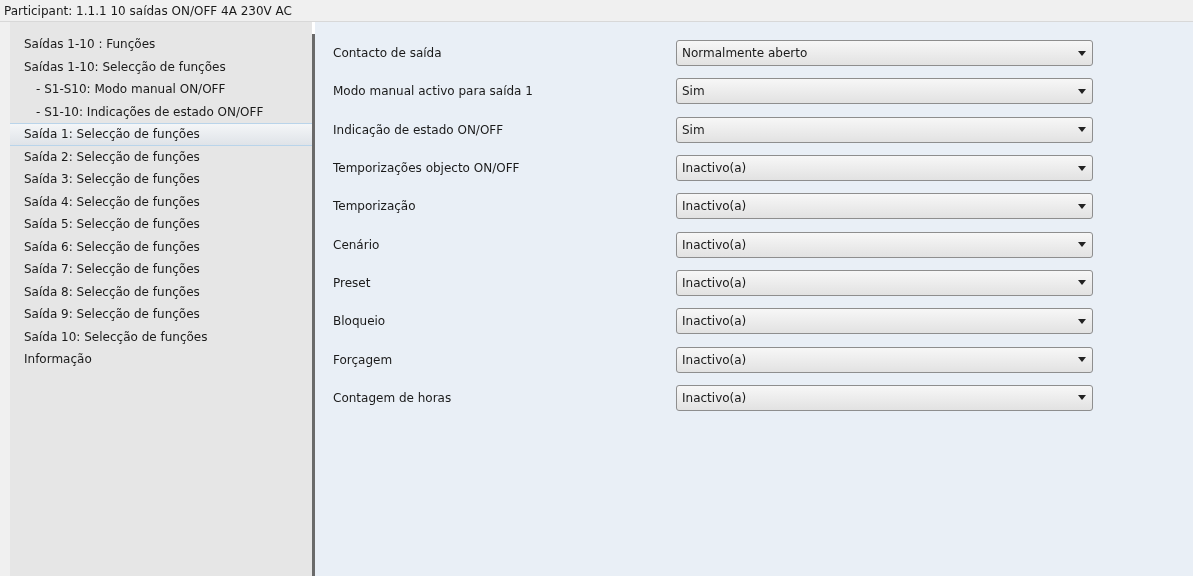 This screenshot has width=1193, height=576. I want to click on sidebar-item: Saídas 1-10 : Funções, so click(161, 44).